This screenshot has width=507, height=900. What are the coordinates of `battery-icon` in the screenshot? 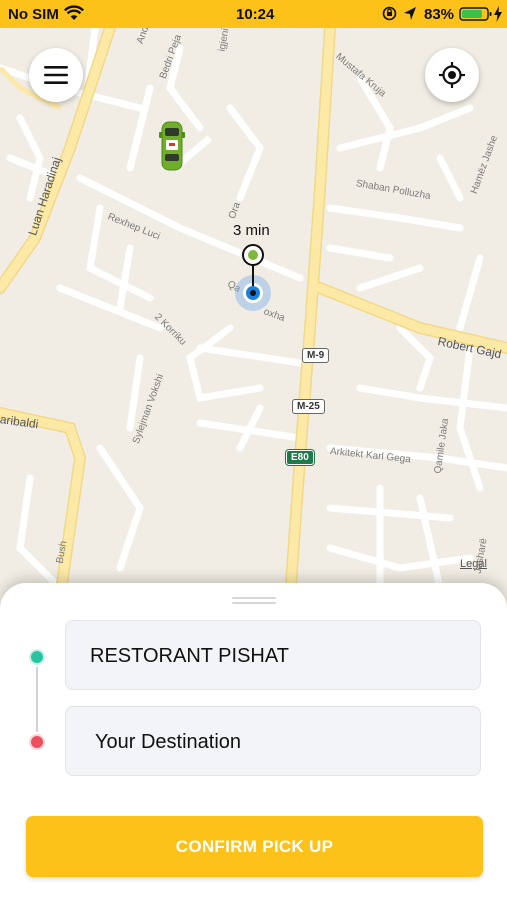 It's located at (475, 14).